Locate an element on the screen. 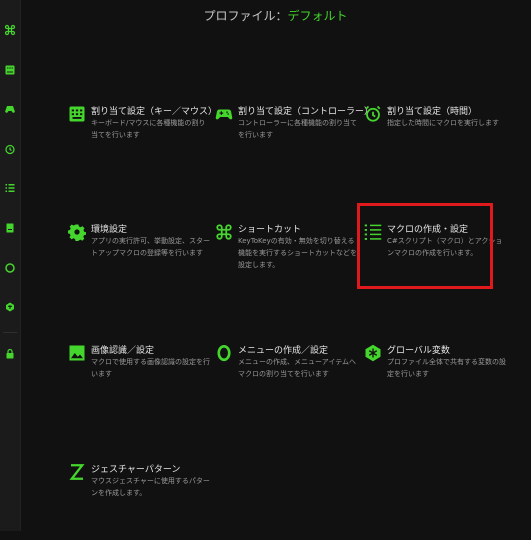  sidebar-gamepad-icon is located at coordinates (10, 109).